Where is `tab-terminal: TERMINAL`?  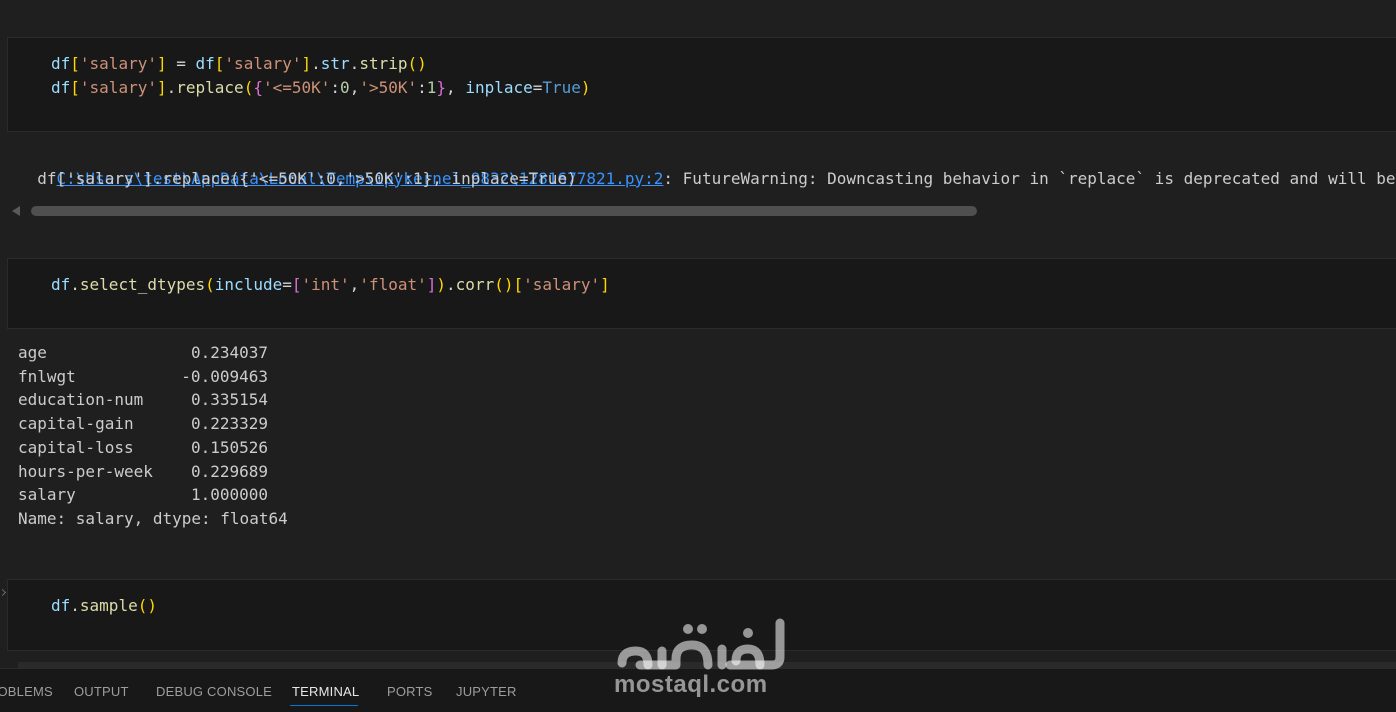
tab-terminal: TERMINAL is located at coordinates (325, 691).